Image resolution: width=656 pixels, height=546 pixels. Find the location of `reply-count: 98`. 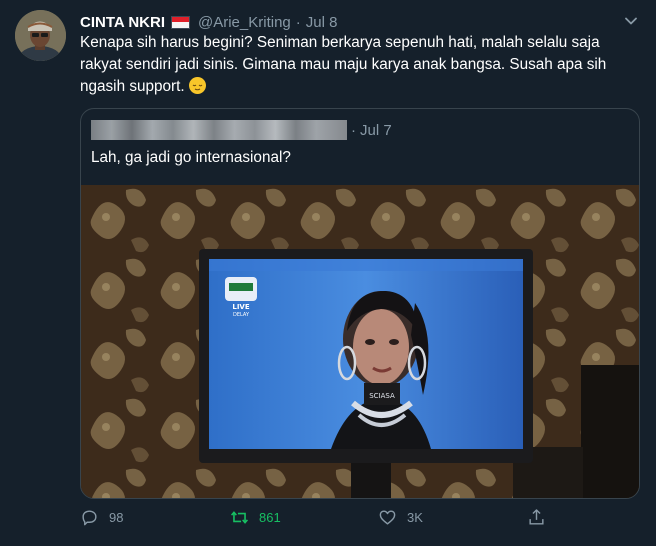

reply-count: 98 is located at coordinates (116, 517).